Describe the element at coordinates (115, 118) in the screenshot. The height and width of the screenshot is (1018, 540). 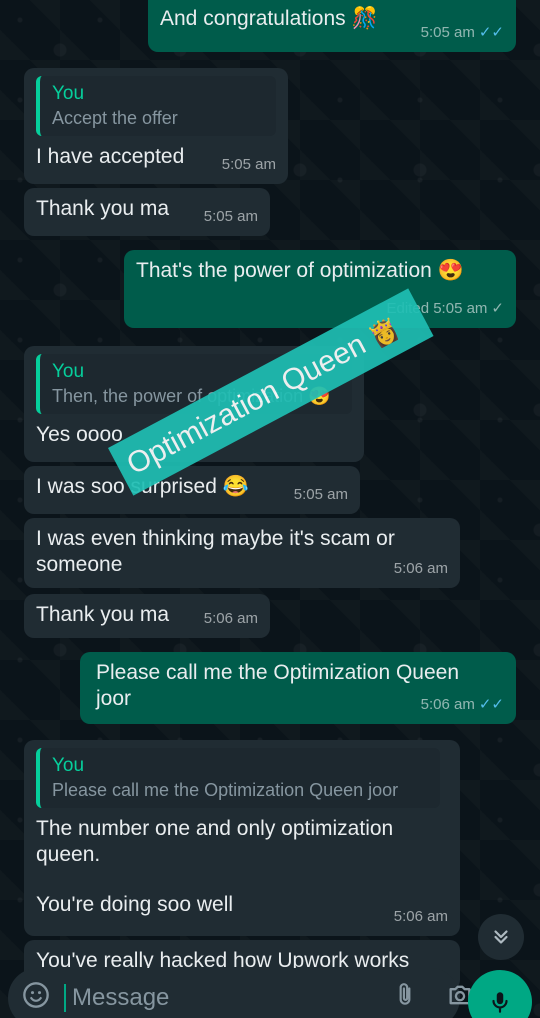
I see `quote-text: Accept the offer` at that location.